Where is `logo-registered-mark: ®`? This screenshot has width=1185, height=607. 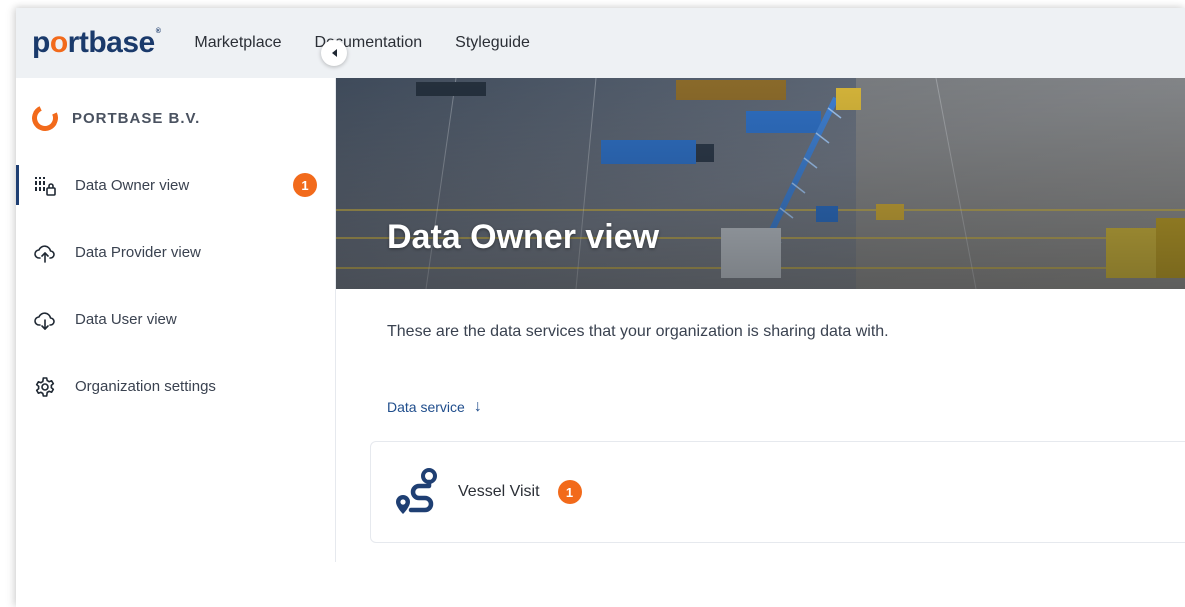 logo-registered-mark: ® is located at coordinates (158, 31).